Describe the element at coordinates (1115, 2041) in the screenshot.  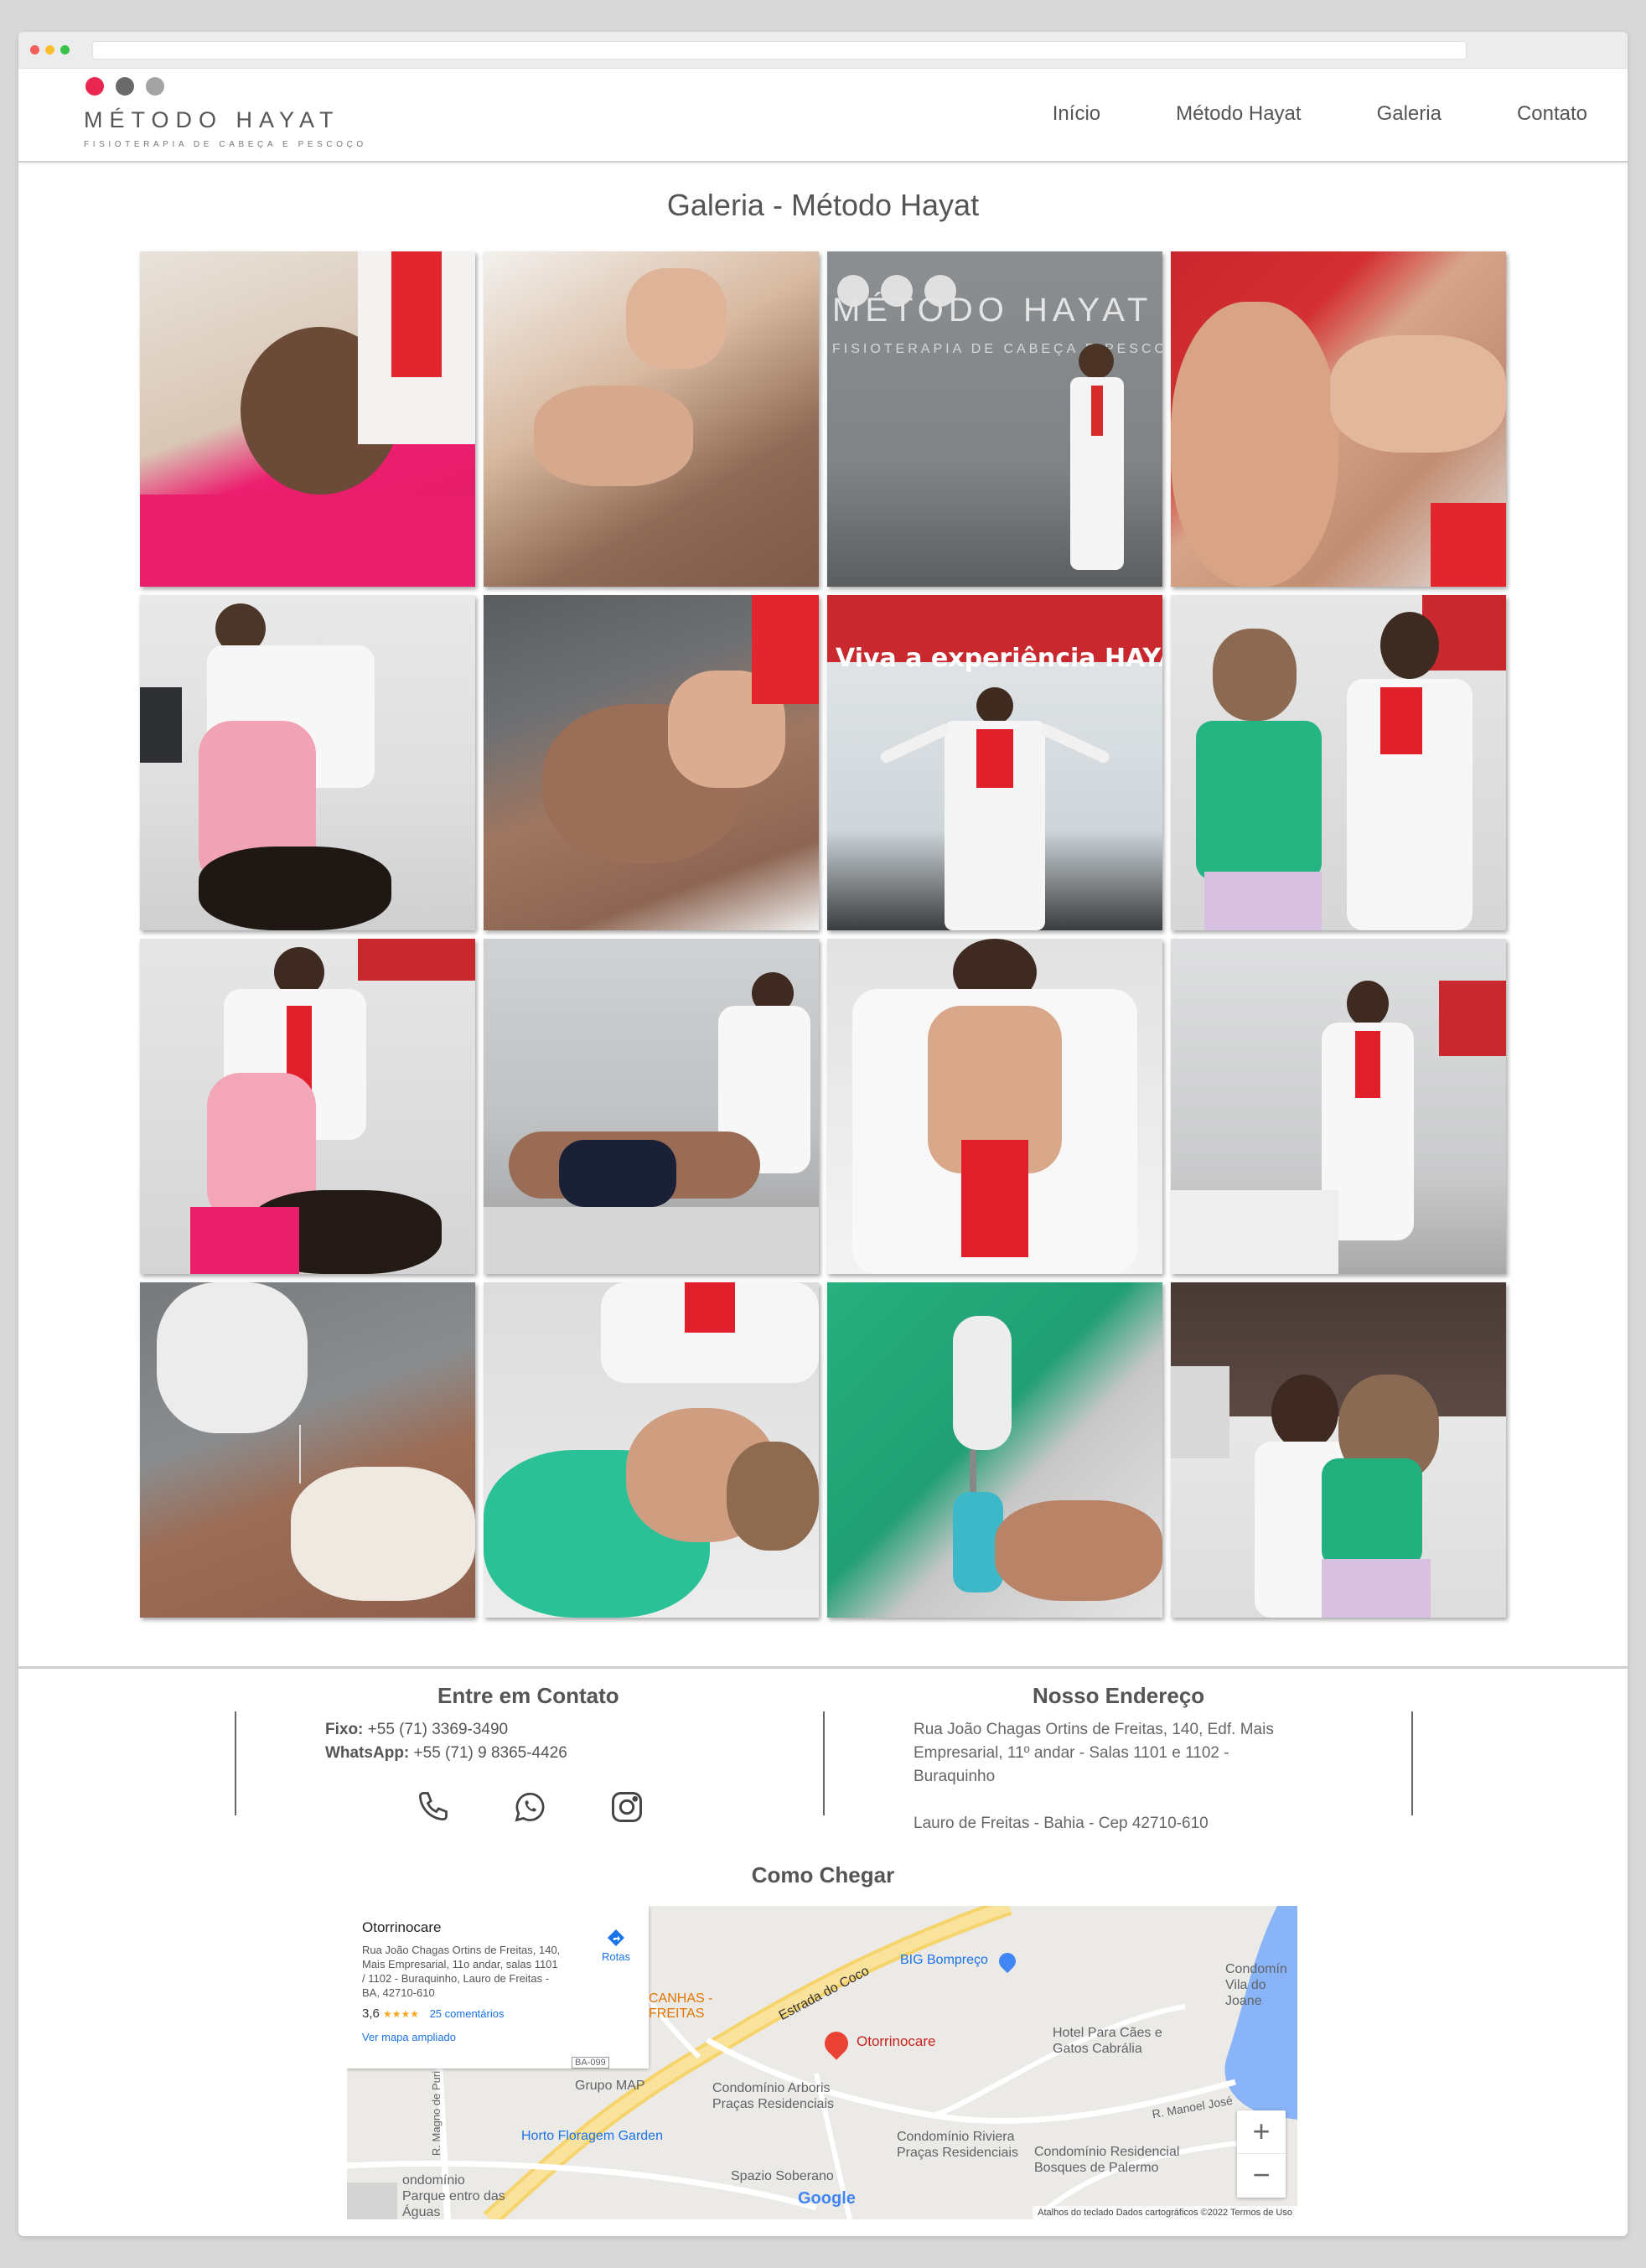
I see `map-label-hotel: Hotel Para Cães e Gatos Cabrália` at that location.